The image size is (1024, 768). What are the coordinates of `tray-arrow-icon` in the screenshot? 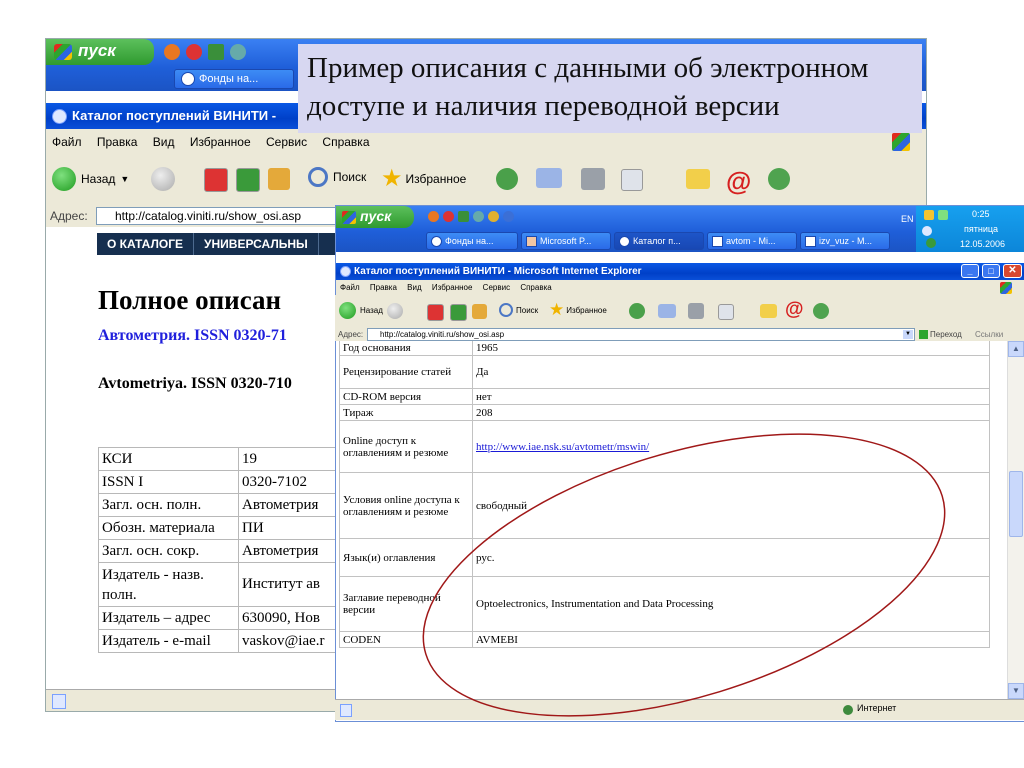 It's located at (927, 231).